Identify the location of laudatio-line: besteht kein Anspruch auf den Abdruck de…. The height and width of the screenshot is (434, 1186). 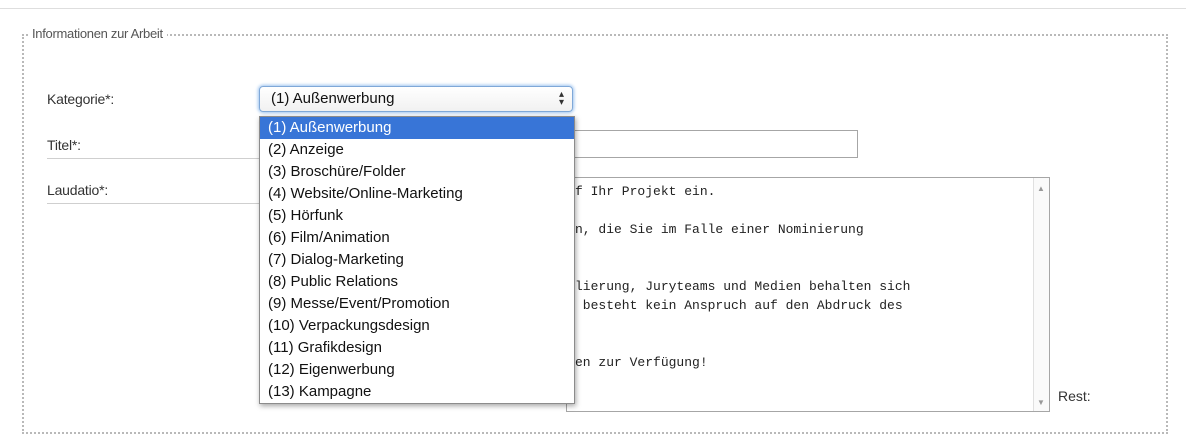
(739, 305).